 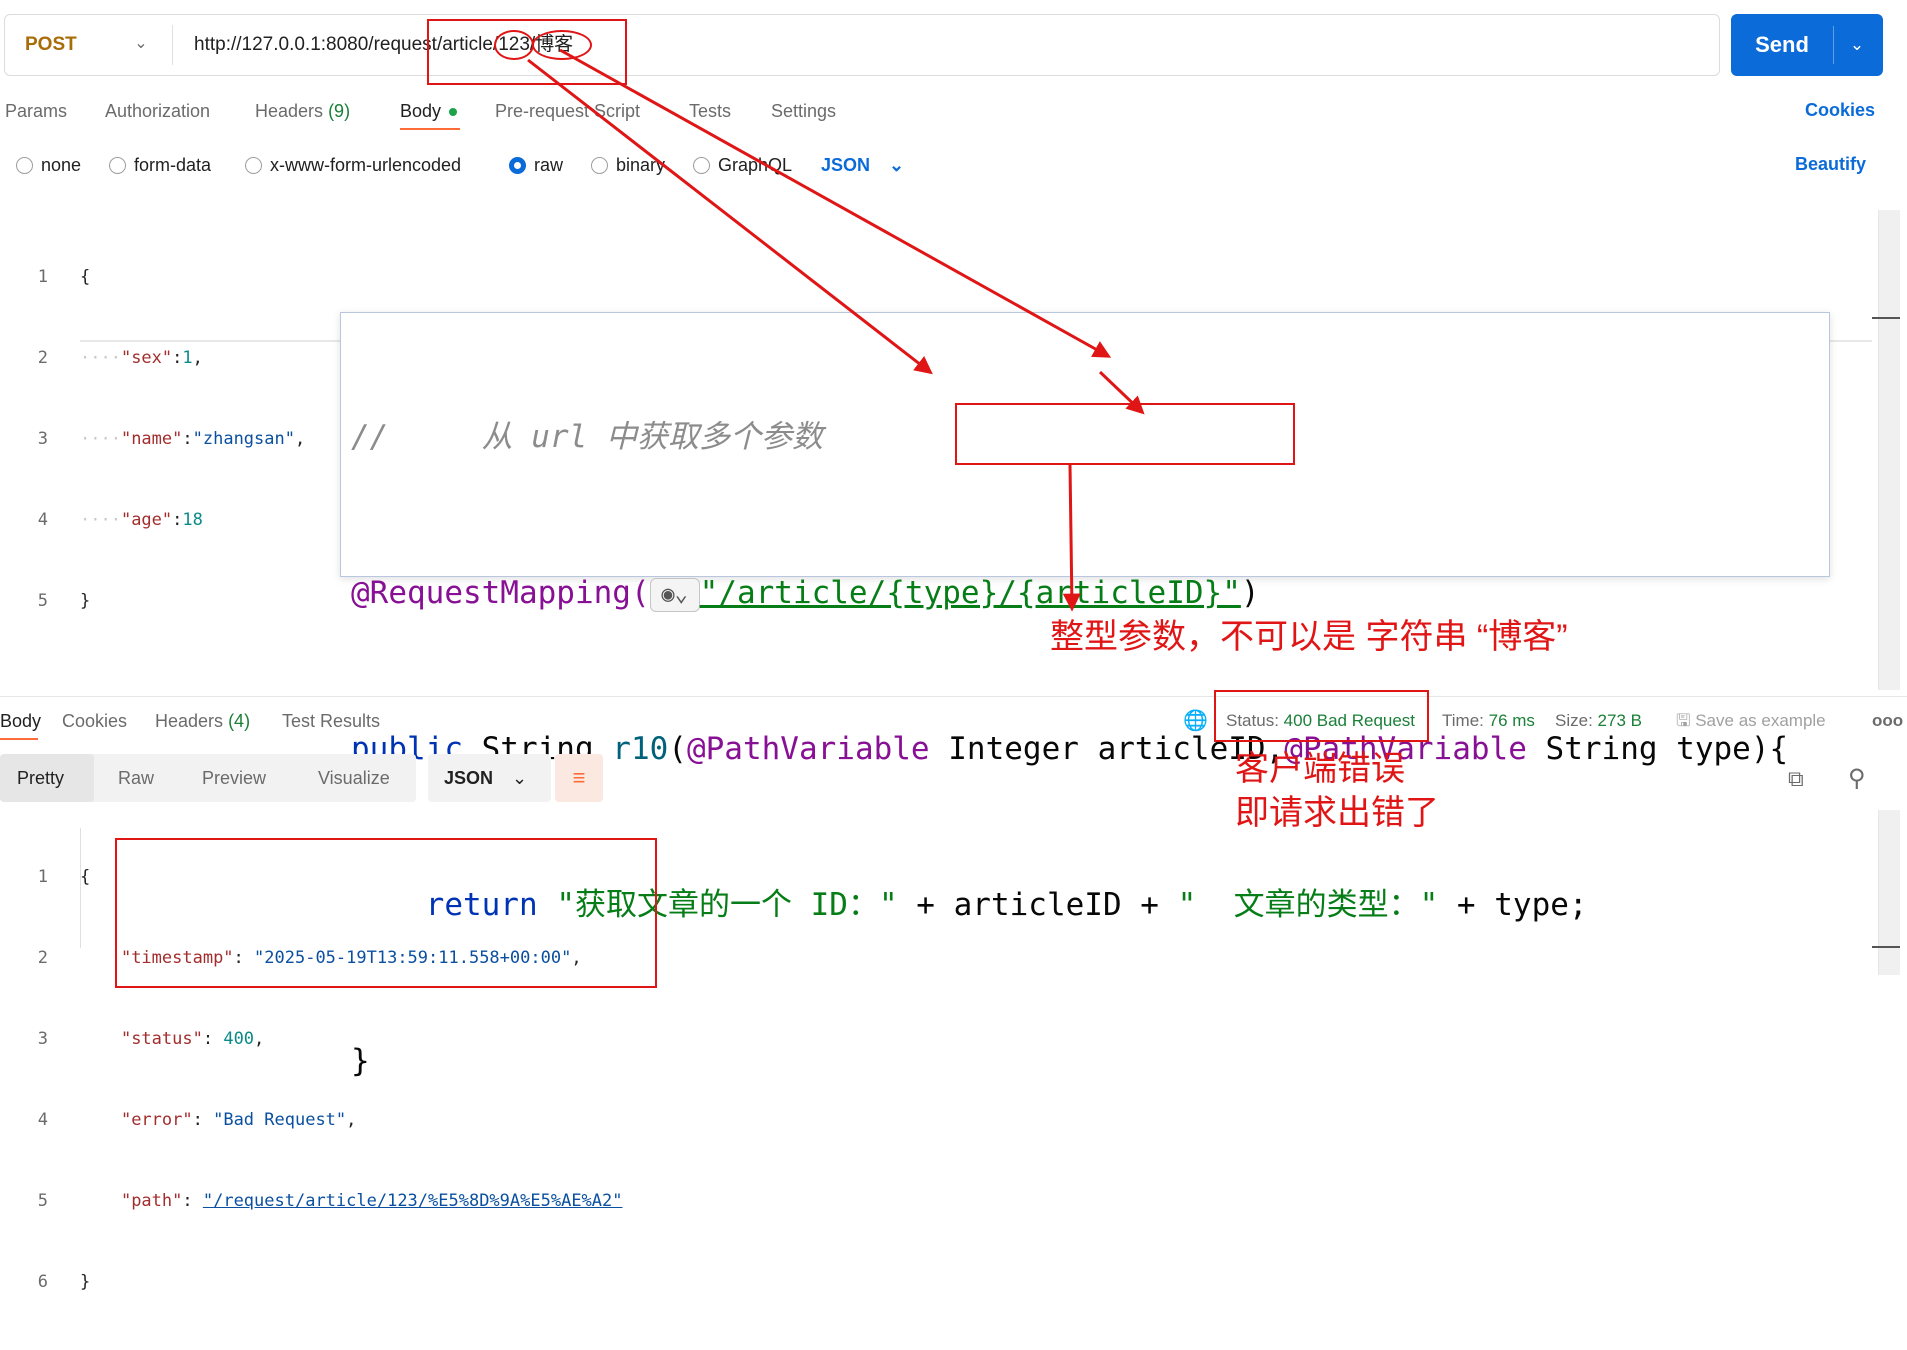 I want to click on line-number: 6, so click(x=42, y=1282).